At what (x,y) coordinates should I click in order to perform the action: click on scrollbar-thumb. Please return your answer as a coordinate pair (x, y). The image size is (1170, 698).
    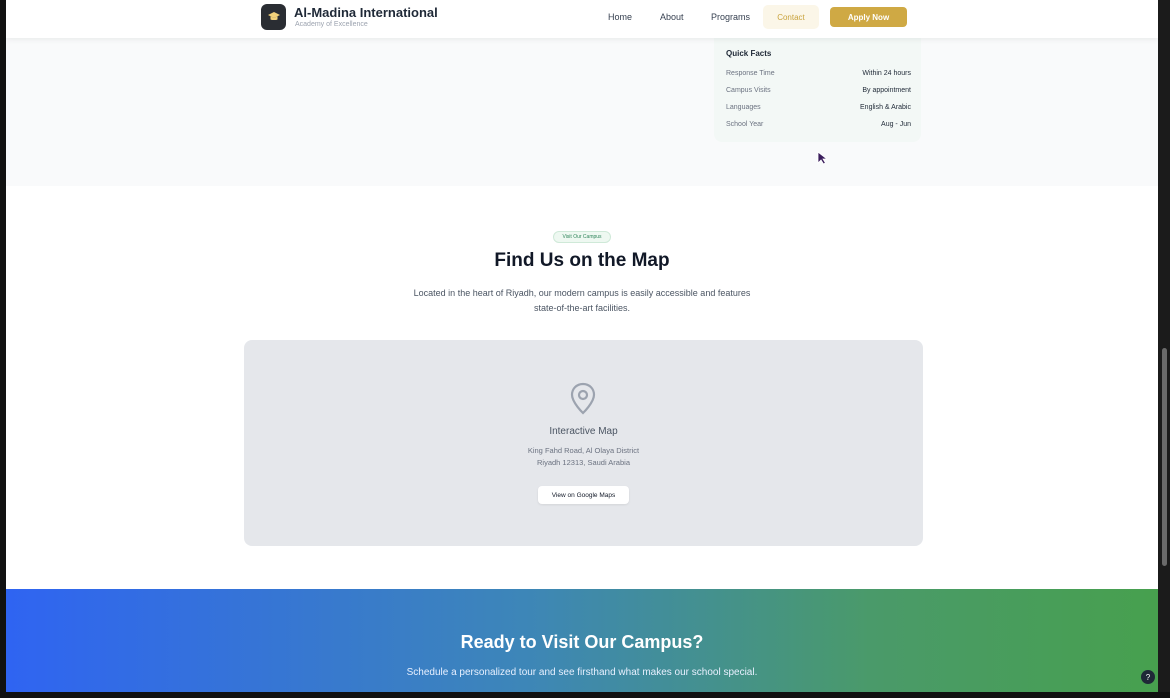
    Looking at the image, I should click on (1164, 457).